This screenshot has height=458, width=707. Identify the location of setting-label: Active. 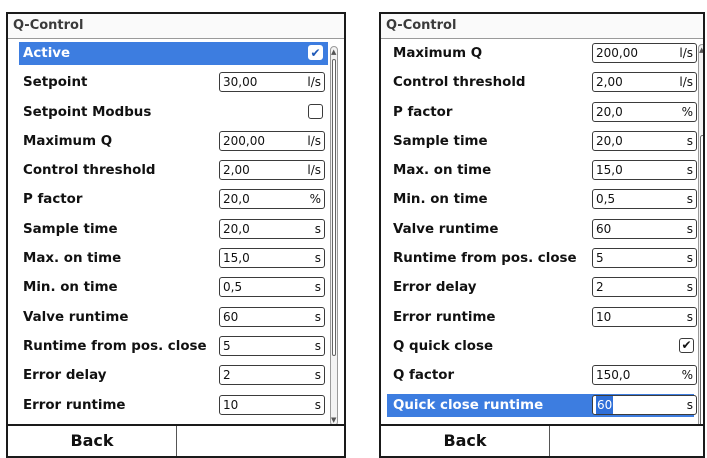
(47, 53).